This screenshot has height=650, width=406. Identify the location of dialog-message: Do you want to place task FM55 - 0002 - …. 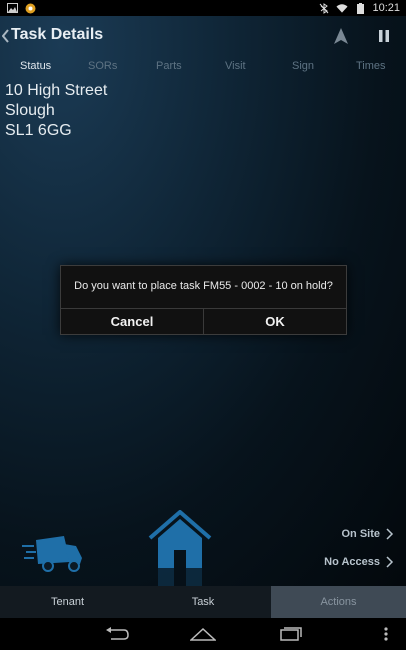
(203, 286).